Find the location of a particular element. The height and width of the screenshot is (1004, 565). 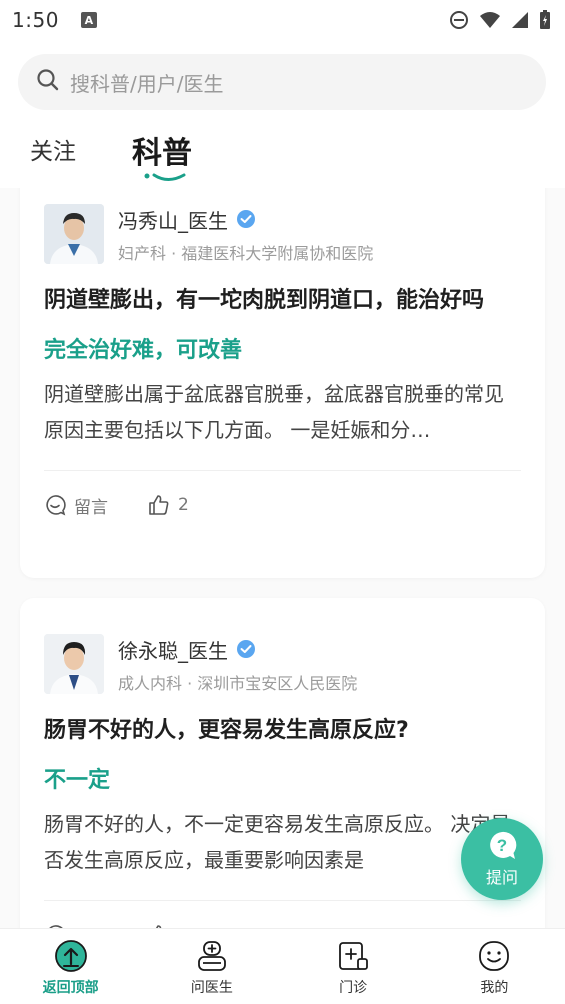

comment-icon is located at coordinates (56, 505).